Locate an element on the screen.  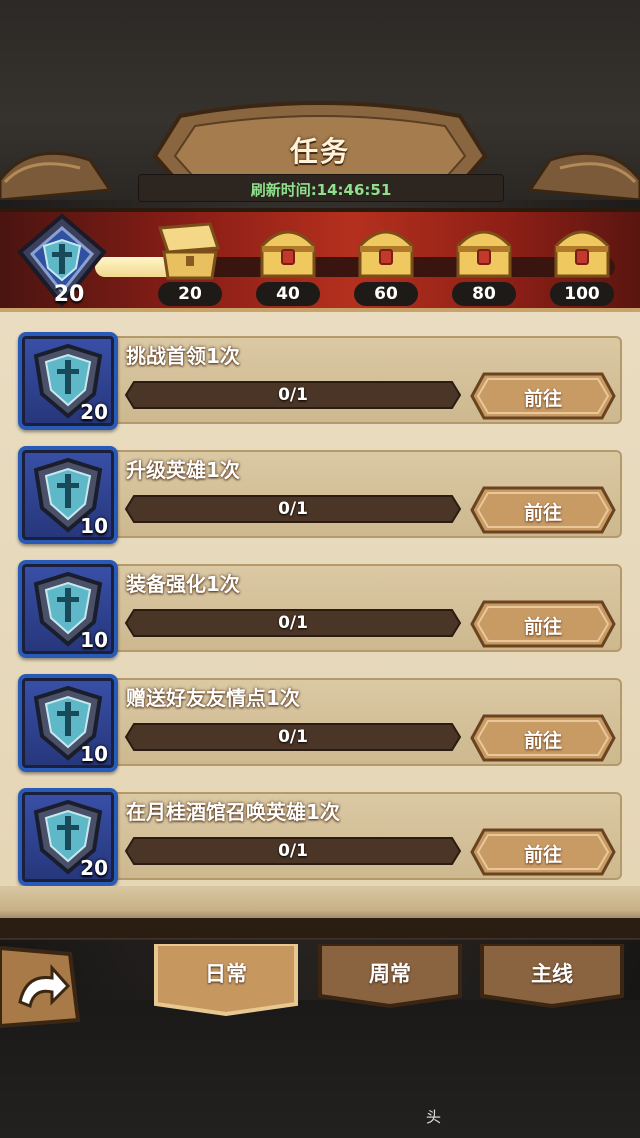
tab-main-story: 主线 is located at coordinates (552, 979).